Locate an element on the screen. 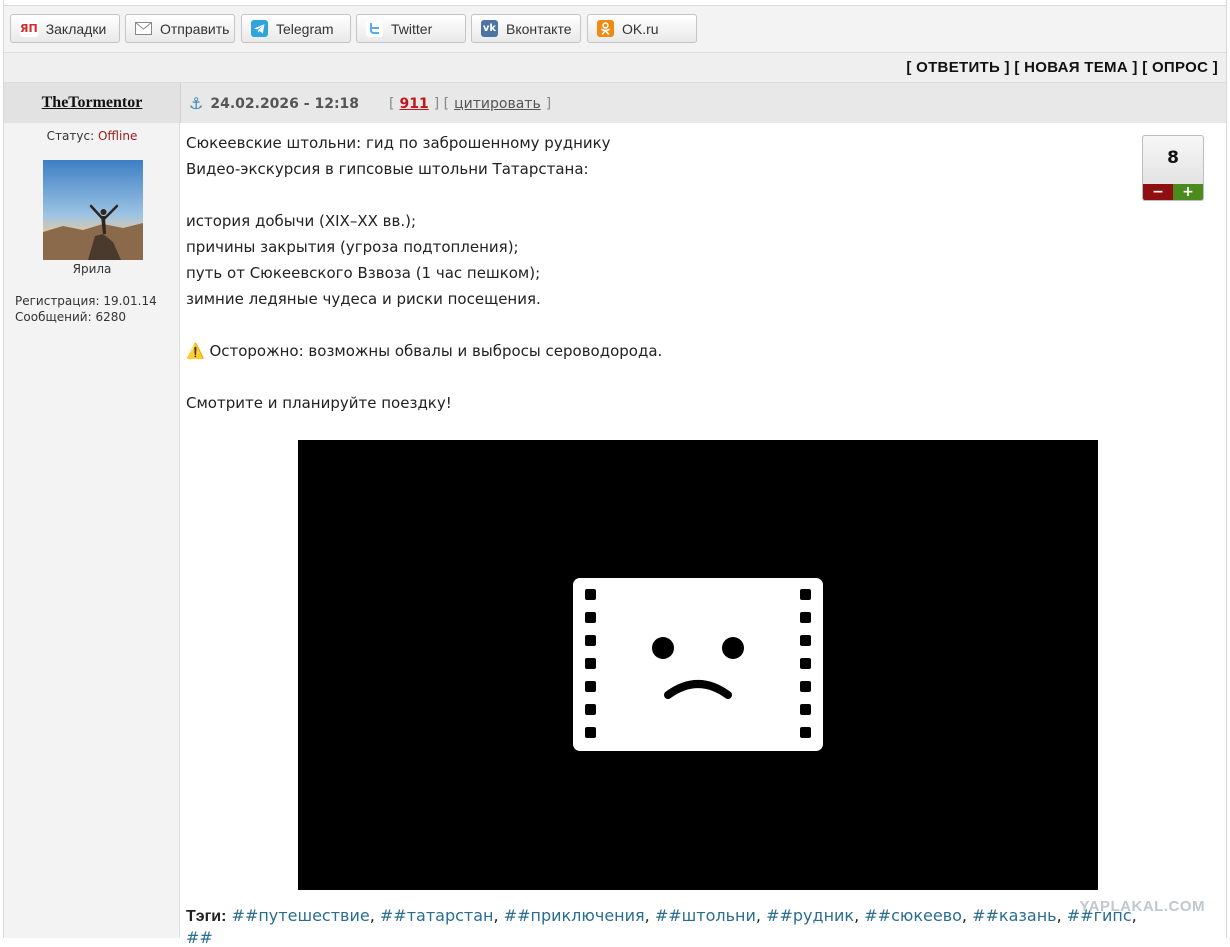  vk-share-button: vk Вконтакте is located at coordinates (526, 28).